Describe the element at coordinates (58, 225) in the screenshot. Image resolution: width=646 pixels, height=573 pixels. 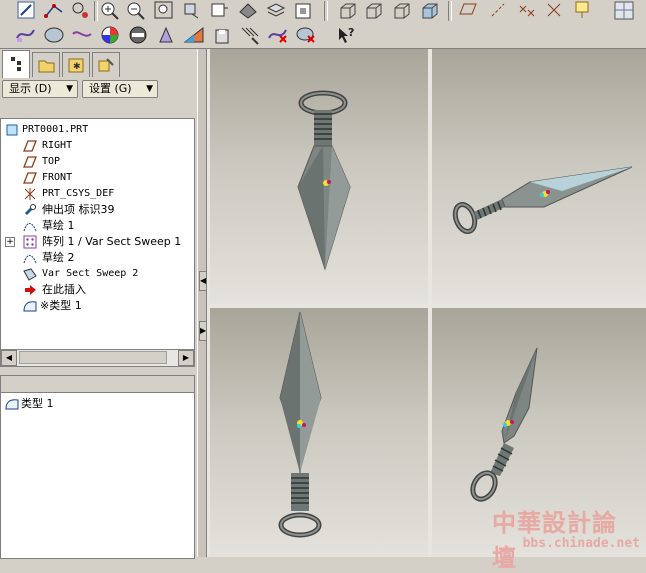
I see `tree-item-label: 草绘 1` at that location.